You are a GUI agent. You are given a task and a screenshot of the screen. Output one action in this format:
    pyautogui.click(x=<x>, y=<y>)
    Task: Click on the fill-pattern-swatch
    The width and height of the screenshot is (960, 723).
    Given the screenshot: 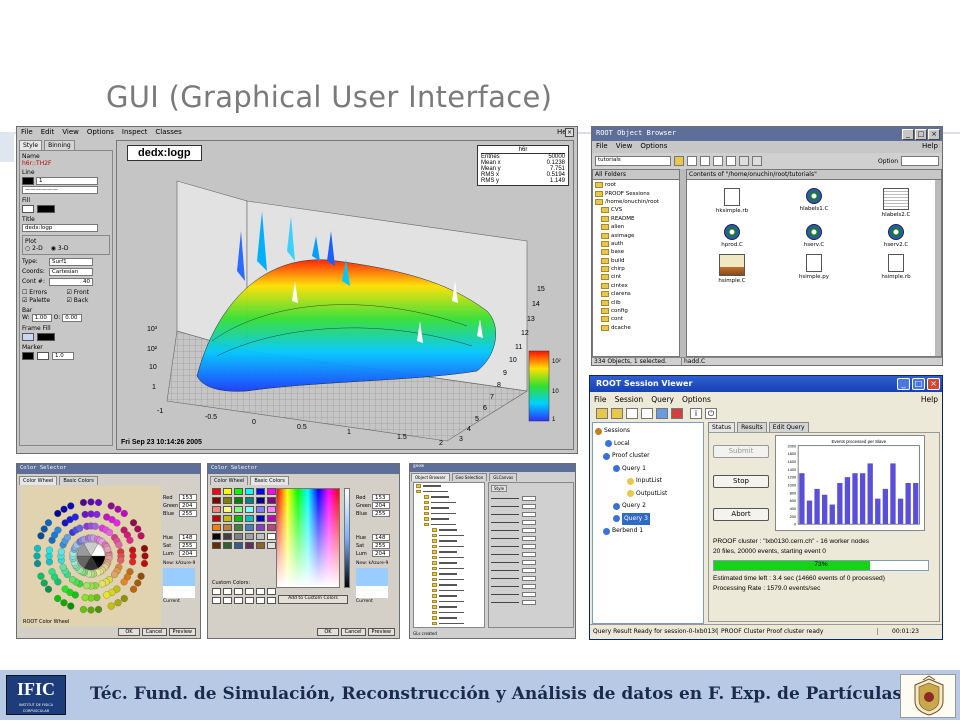 What is the action you would take?
    pyautogui.click(x=46, y=209)
    